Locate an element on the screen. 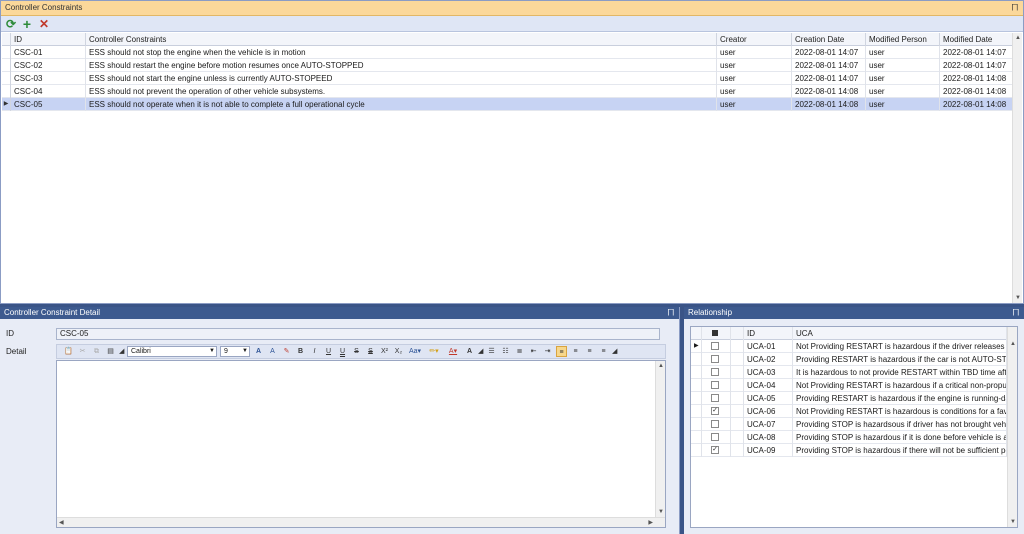  select-all-cell is located at coordinates (716, 333).